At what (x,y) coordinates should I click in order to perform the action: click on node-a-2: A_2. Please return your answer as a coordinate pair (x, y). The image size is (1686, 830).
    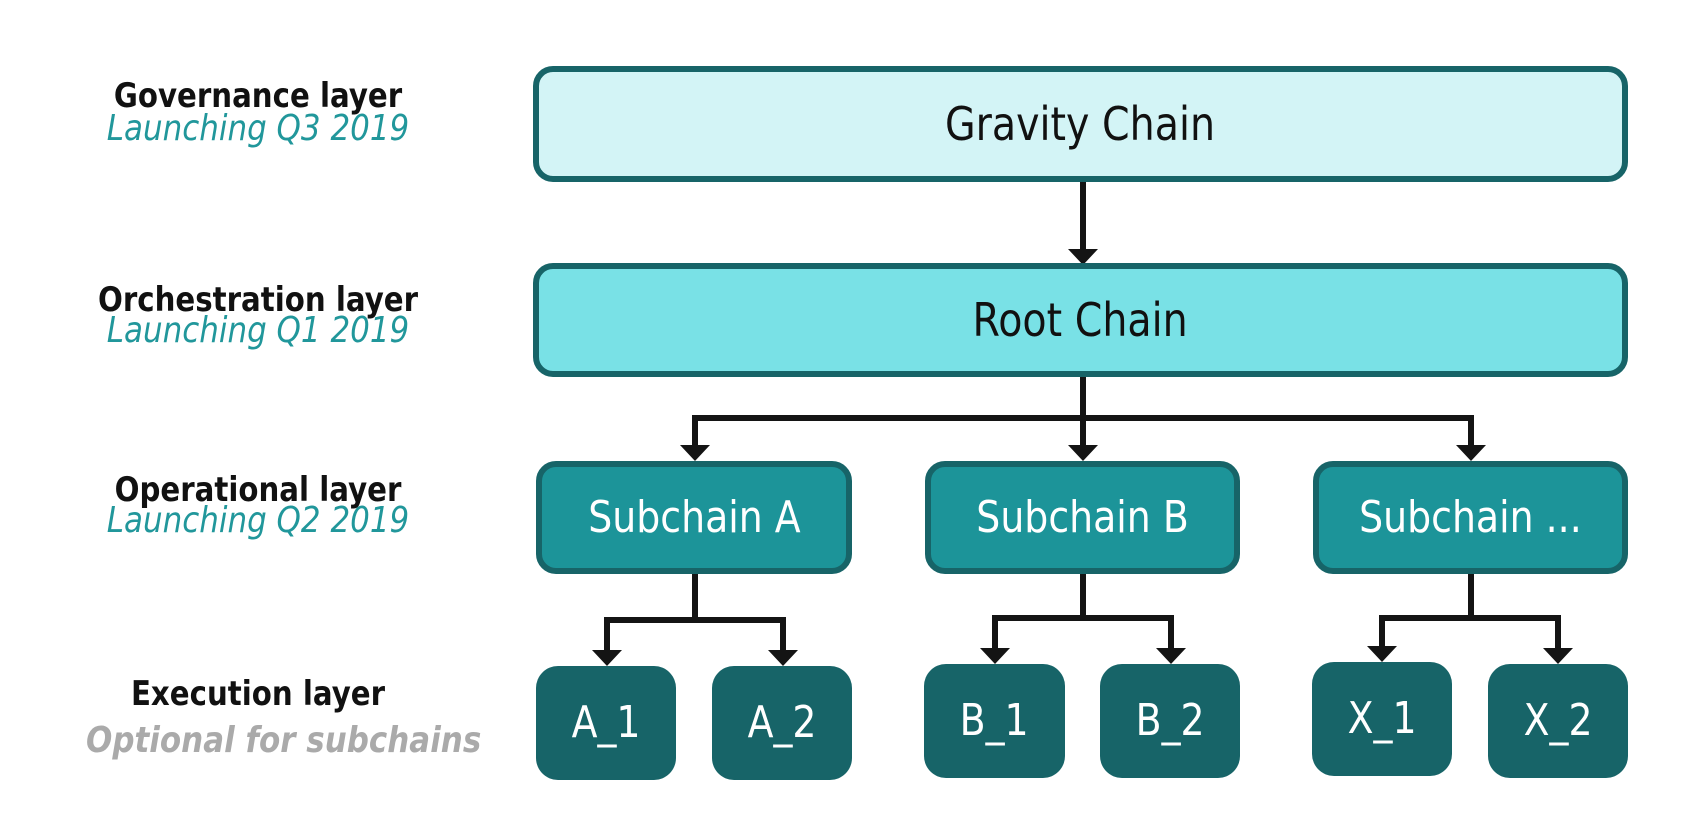
    Looking at the image, I should click on (782, 723).